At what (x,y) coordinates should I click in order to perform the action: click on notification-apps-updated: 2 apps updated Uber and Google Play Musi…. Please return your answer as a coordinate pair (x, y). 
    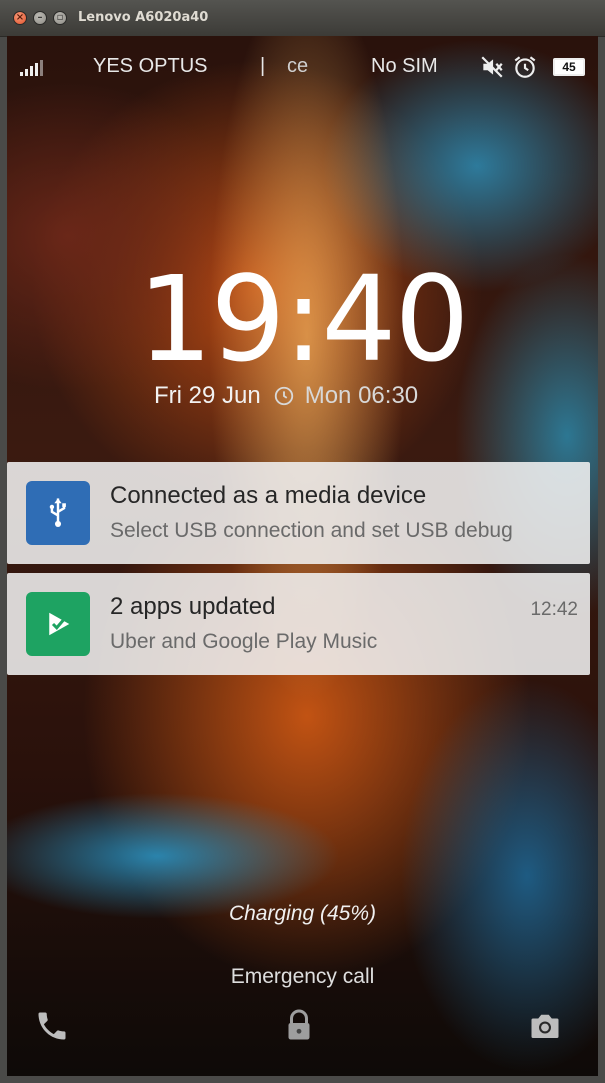
    Looking at the image, I should click on (298, 624).